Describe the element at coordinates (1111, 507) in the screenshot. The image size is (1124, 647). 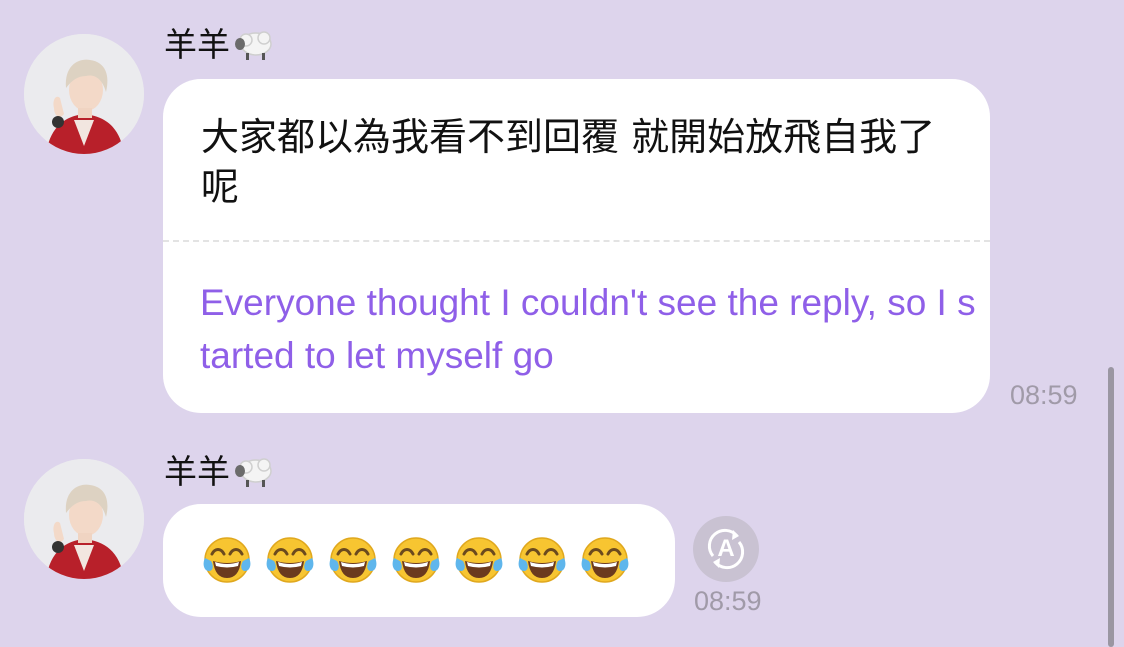
I see `scrollbar` at that location.